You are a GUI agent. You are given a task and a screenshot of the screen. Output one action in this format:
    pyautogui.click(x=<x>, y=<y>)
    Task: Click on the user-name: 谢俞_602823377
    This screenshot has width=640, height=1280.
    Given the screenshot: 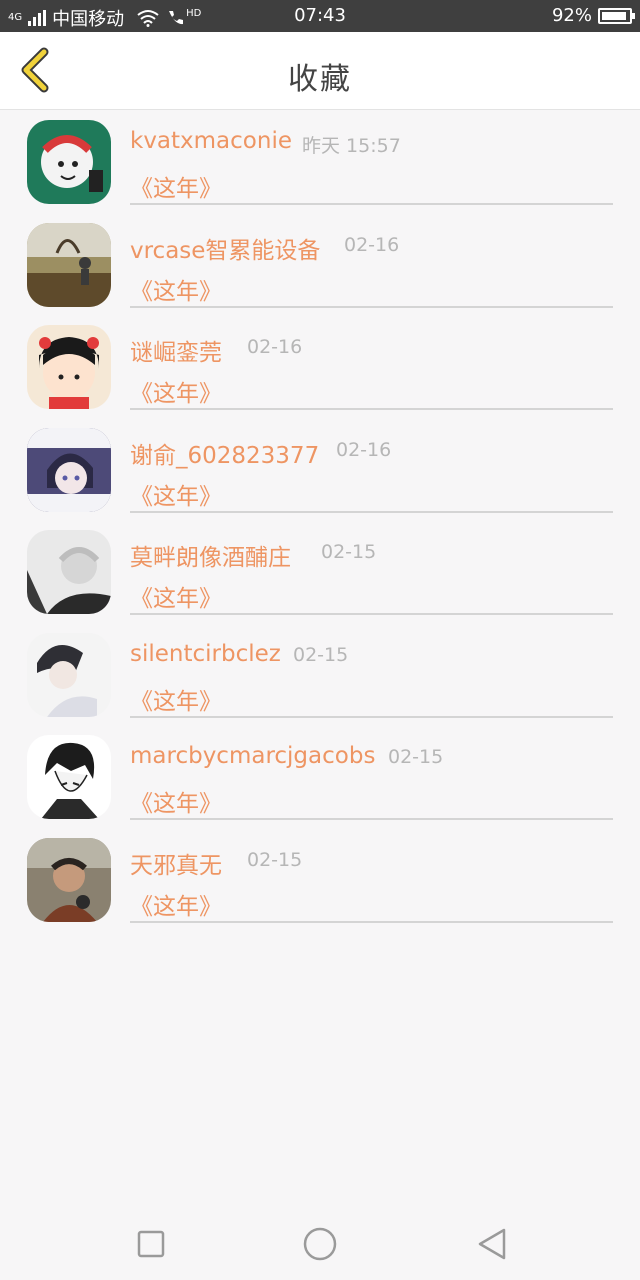 What is the action you would take?
    pyautogui.click(x=225, y=455)
    